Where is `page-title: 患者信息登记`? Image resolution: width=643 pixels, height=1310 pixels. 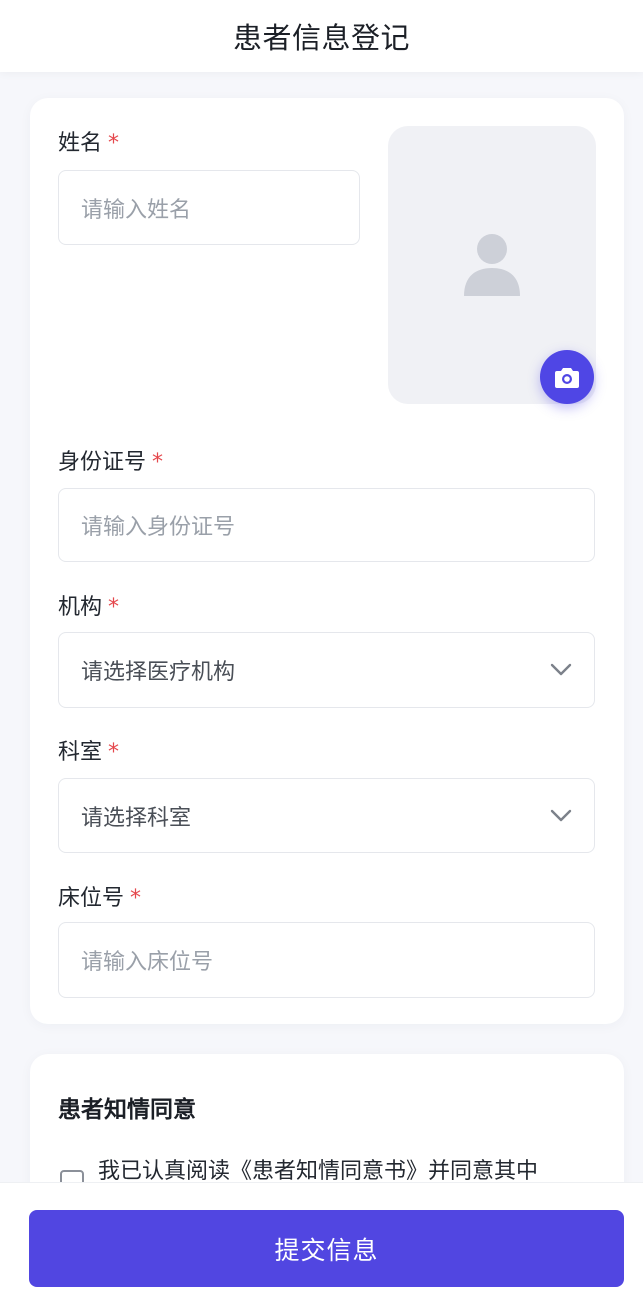
page-title: 患者信息登记 is located at coordinates (321, 38).